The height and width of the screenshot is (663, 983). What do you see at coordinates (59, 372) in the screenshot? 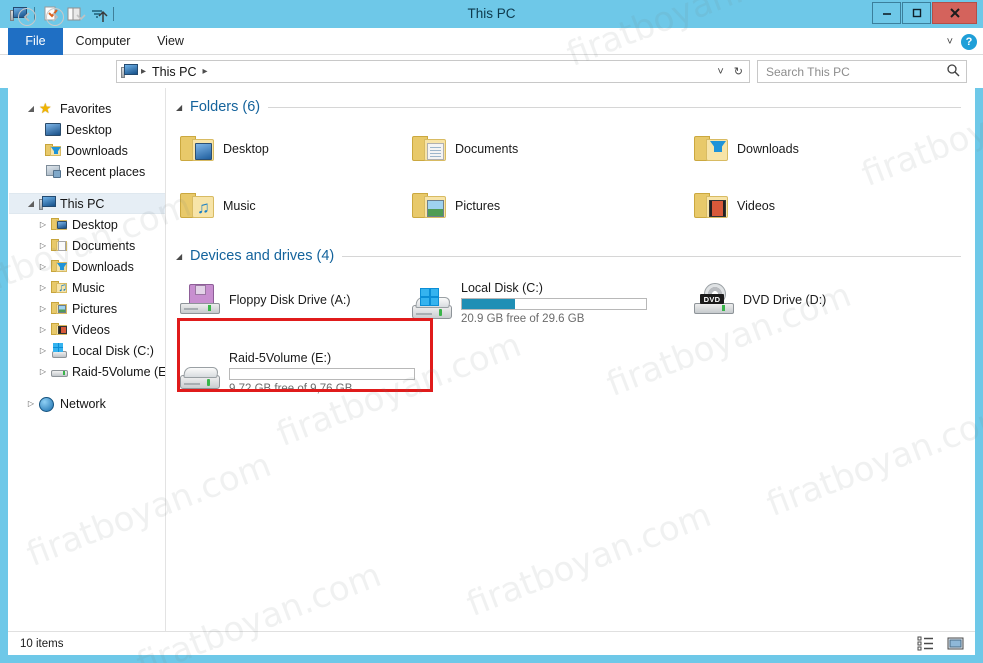
I see `hard-drive-icon` at bounding box center [59, 372].